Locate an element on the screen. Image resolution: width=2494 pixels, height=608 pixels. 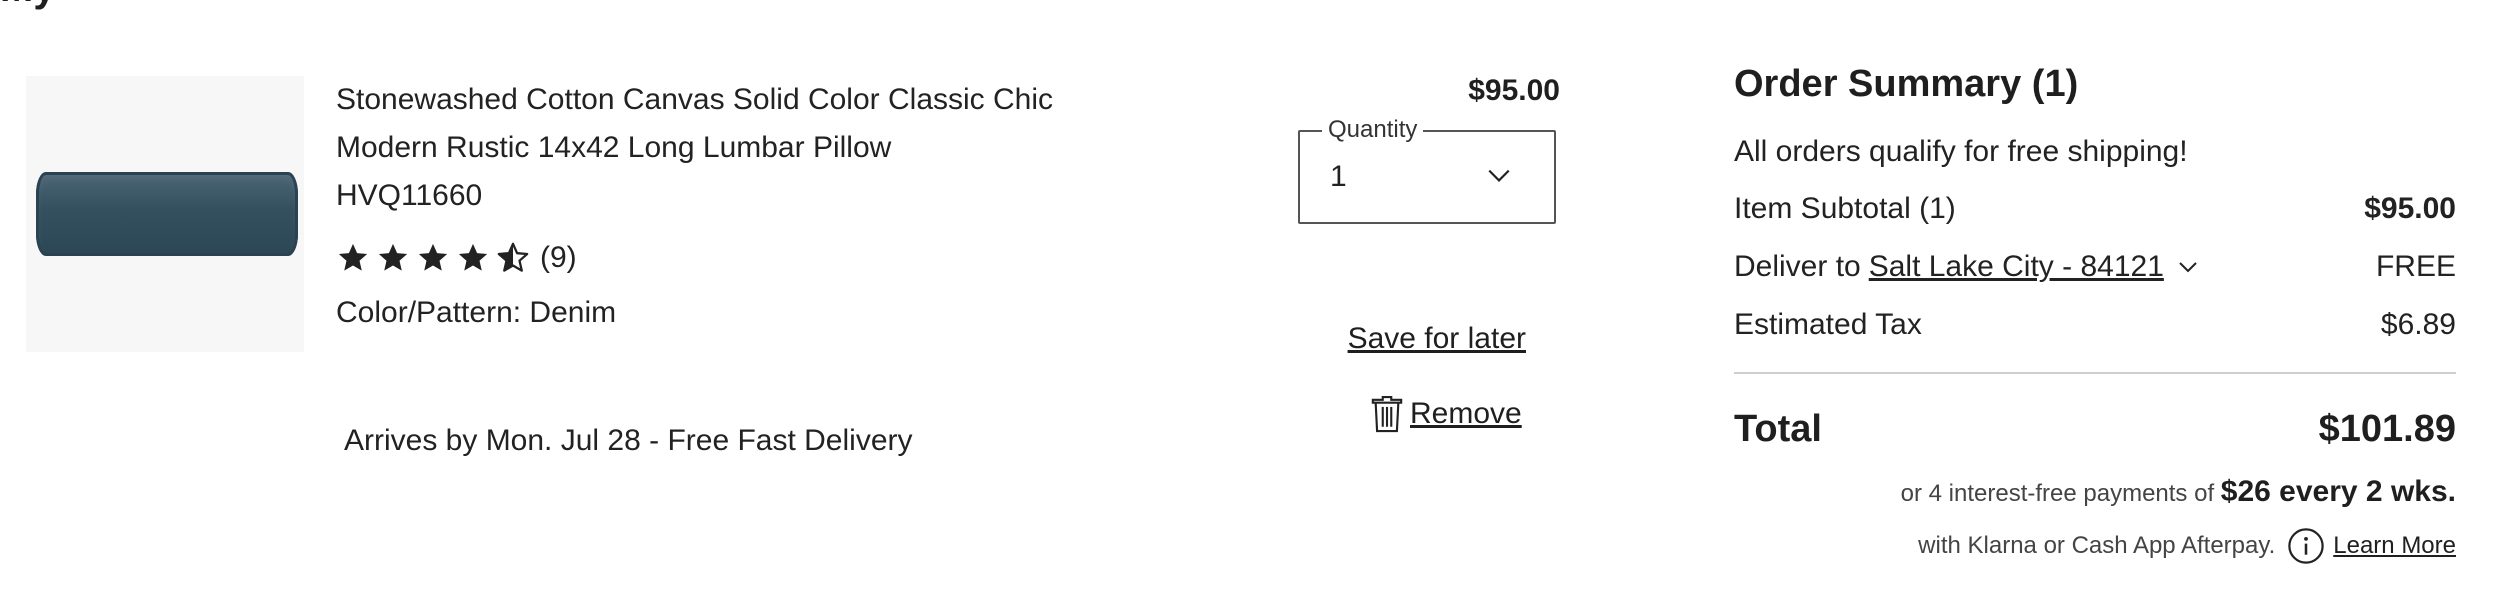
learn-more-link: Learn More is located at coordinates (2394, 546).